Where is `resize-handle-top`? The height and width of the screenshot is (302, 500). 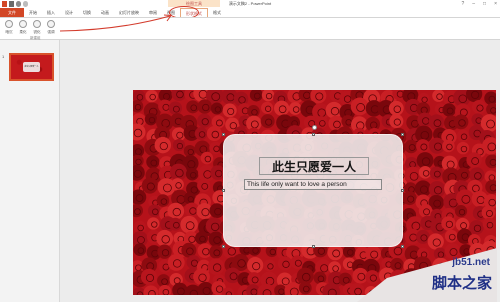 resize-handle-top is located at coordinates (313, 134).